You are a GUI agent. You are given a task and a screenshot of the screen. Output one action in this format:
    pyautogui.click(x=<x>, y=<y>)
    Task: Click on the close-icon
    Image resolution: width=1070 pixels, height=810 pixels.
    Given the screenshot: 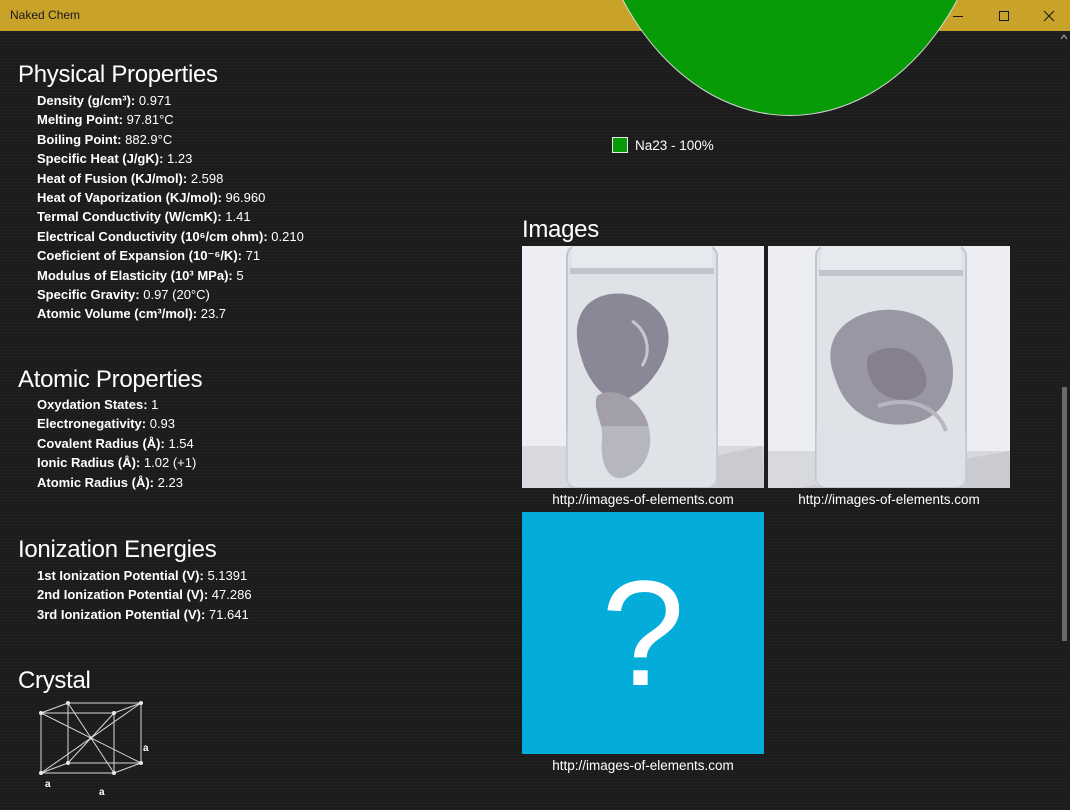 What is the action you would take?
    pyautogui.click(x=1049, y=15)
    